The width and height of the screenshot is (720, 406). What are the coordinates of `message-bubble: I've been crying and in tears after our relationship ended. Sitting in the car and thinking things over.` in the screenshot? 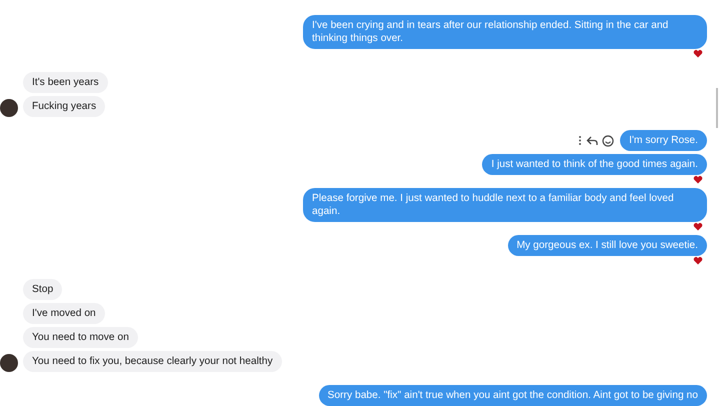 It's located at (505, 32).